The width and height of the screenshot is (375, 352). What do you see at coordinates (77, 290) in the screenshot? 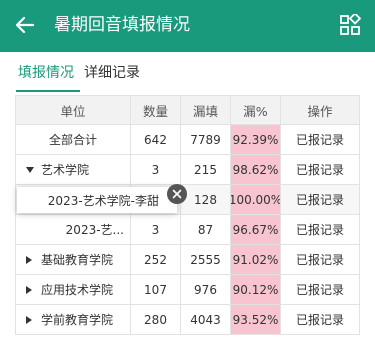
I see `unit-label: 应用技术学院` at bounding box center [77, 290].